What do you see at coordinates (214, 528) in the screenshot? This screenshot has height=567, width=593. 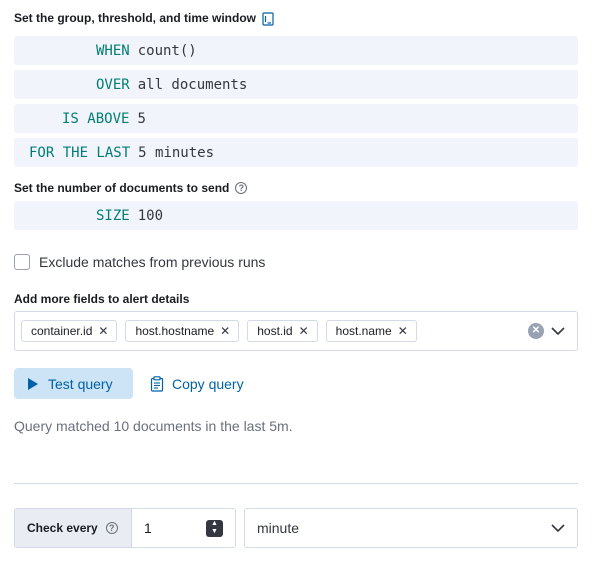 I see `number-stepper-icon: ▲ ▼` at bounding box center [214, 528].